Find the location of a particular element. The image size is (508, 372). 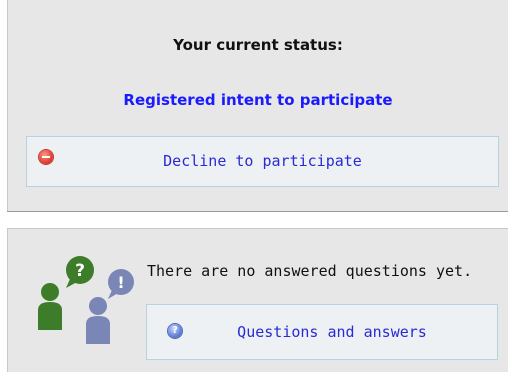

decline-button: Decline to participate is located at coordinates (262, 161).